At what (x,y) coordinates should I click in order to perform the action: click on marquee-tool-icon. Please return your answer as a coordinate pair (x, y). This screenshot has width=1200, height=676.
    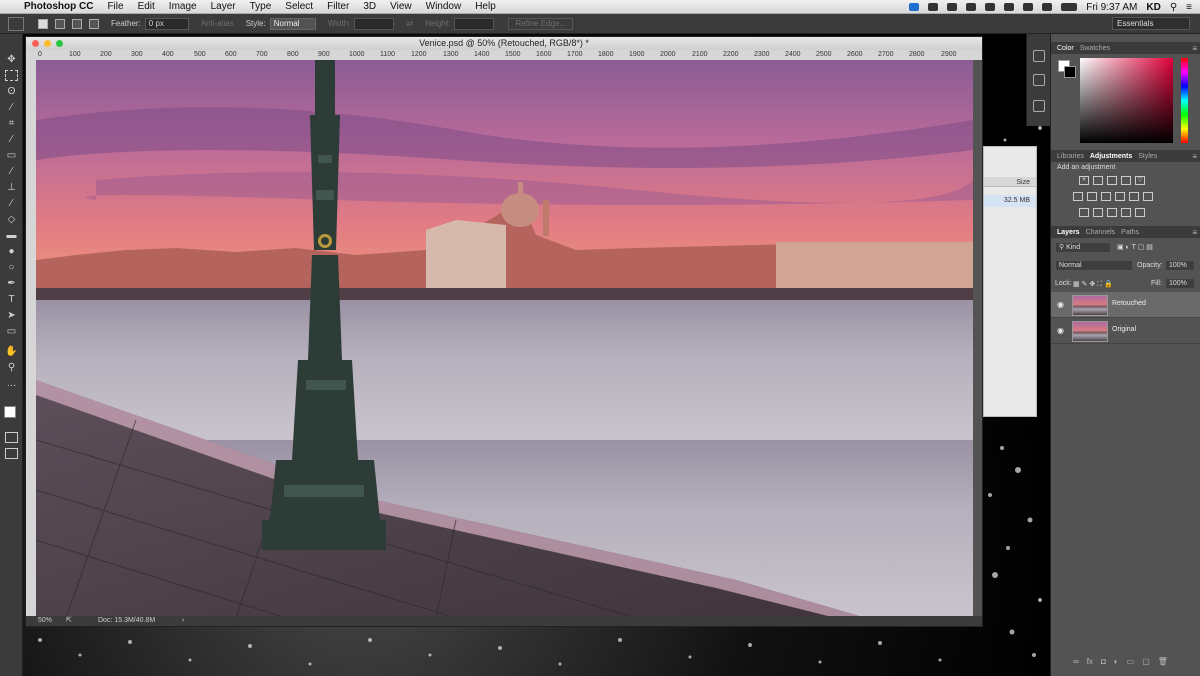
    Looking at the image, I should click on (11, 75).